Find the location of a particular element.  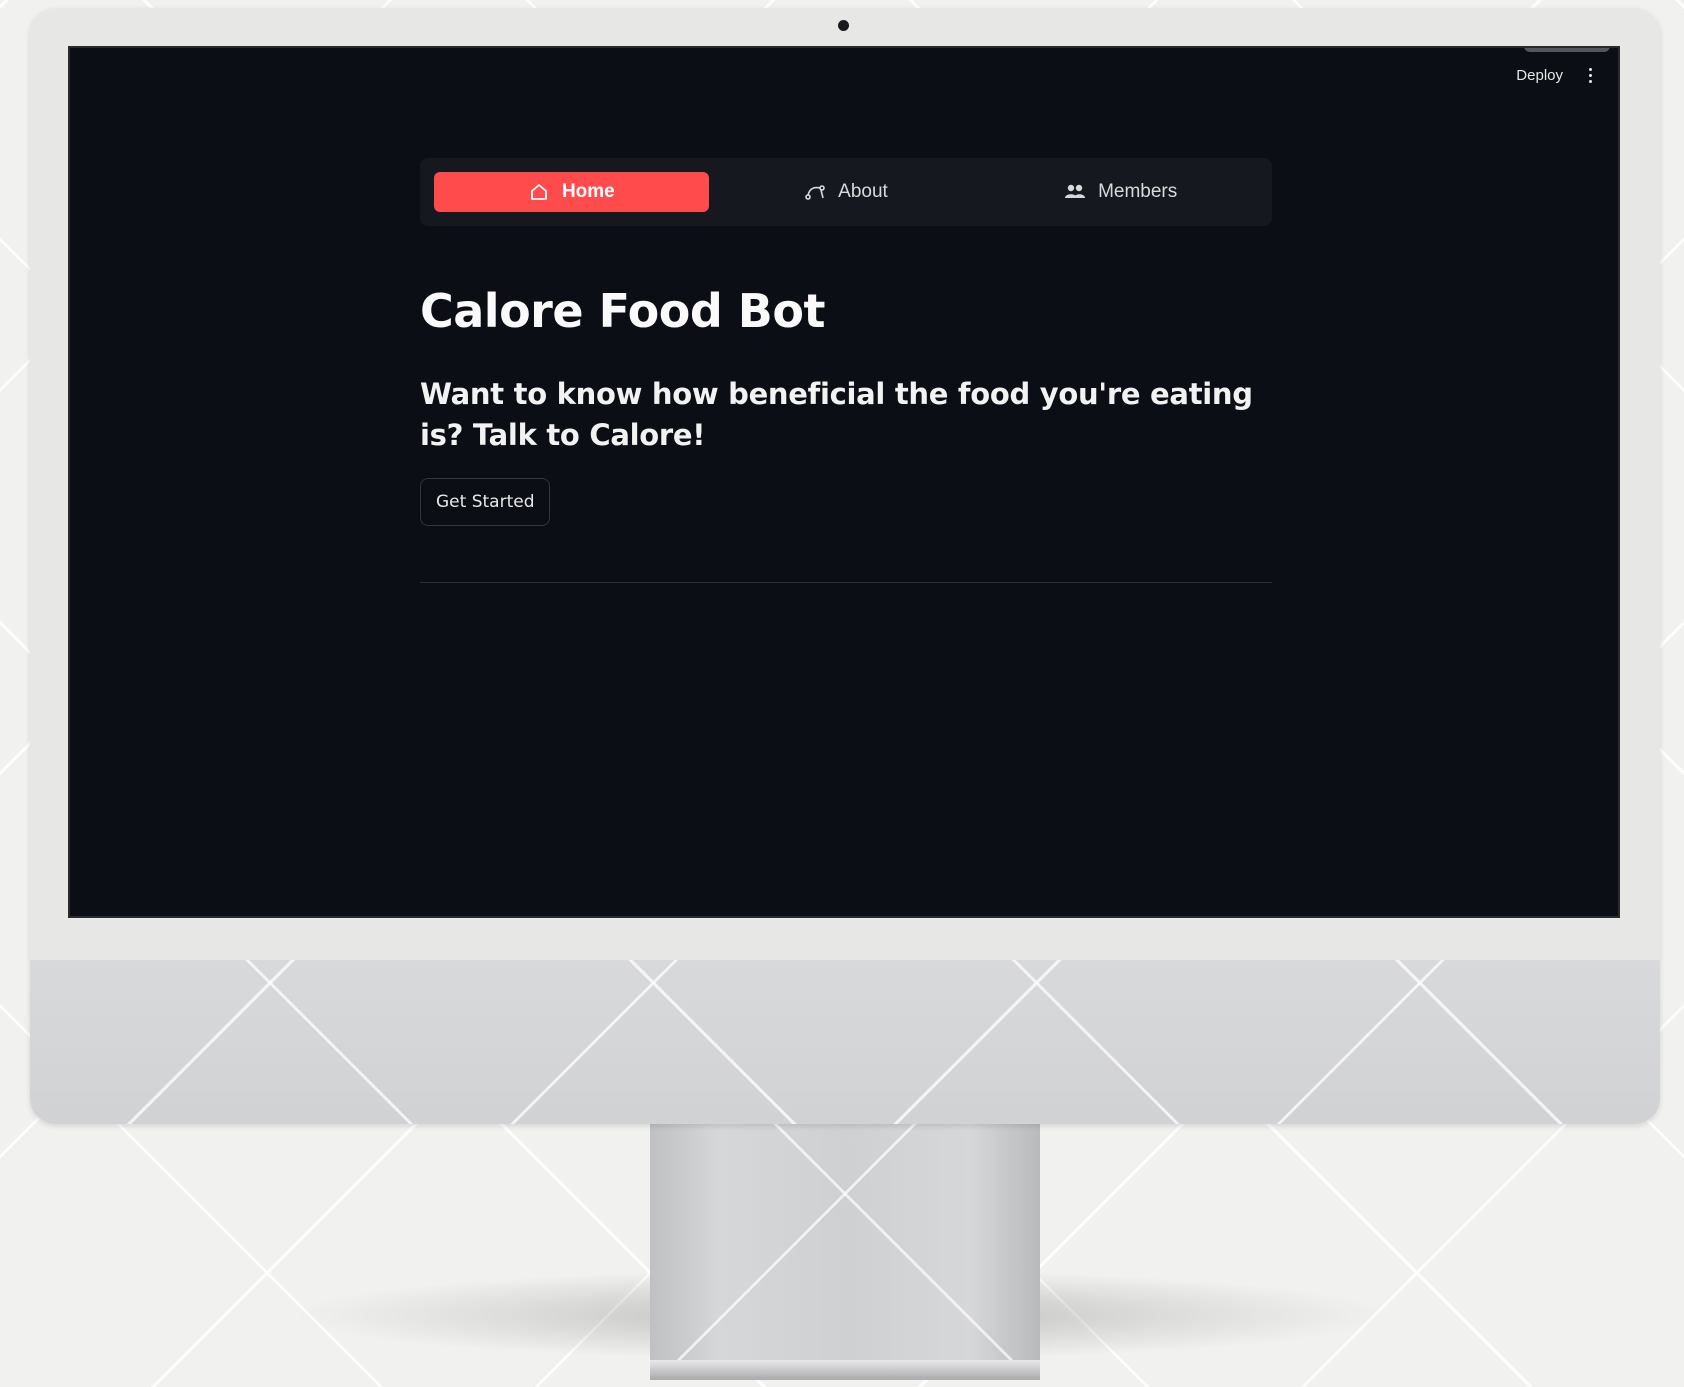

nav-item-members: Members is located at coordinates (1120, 192).